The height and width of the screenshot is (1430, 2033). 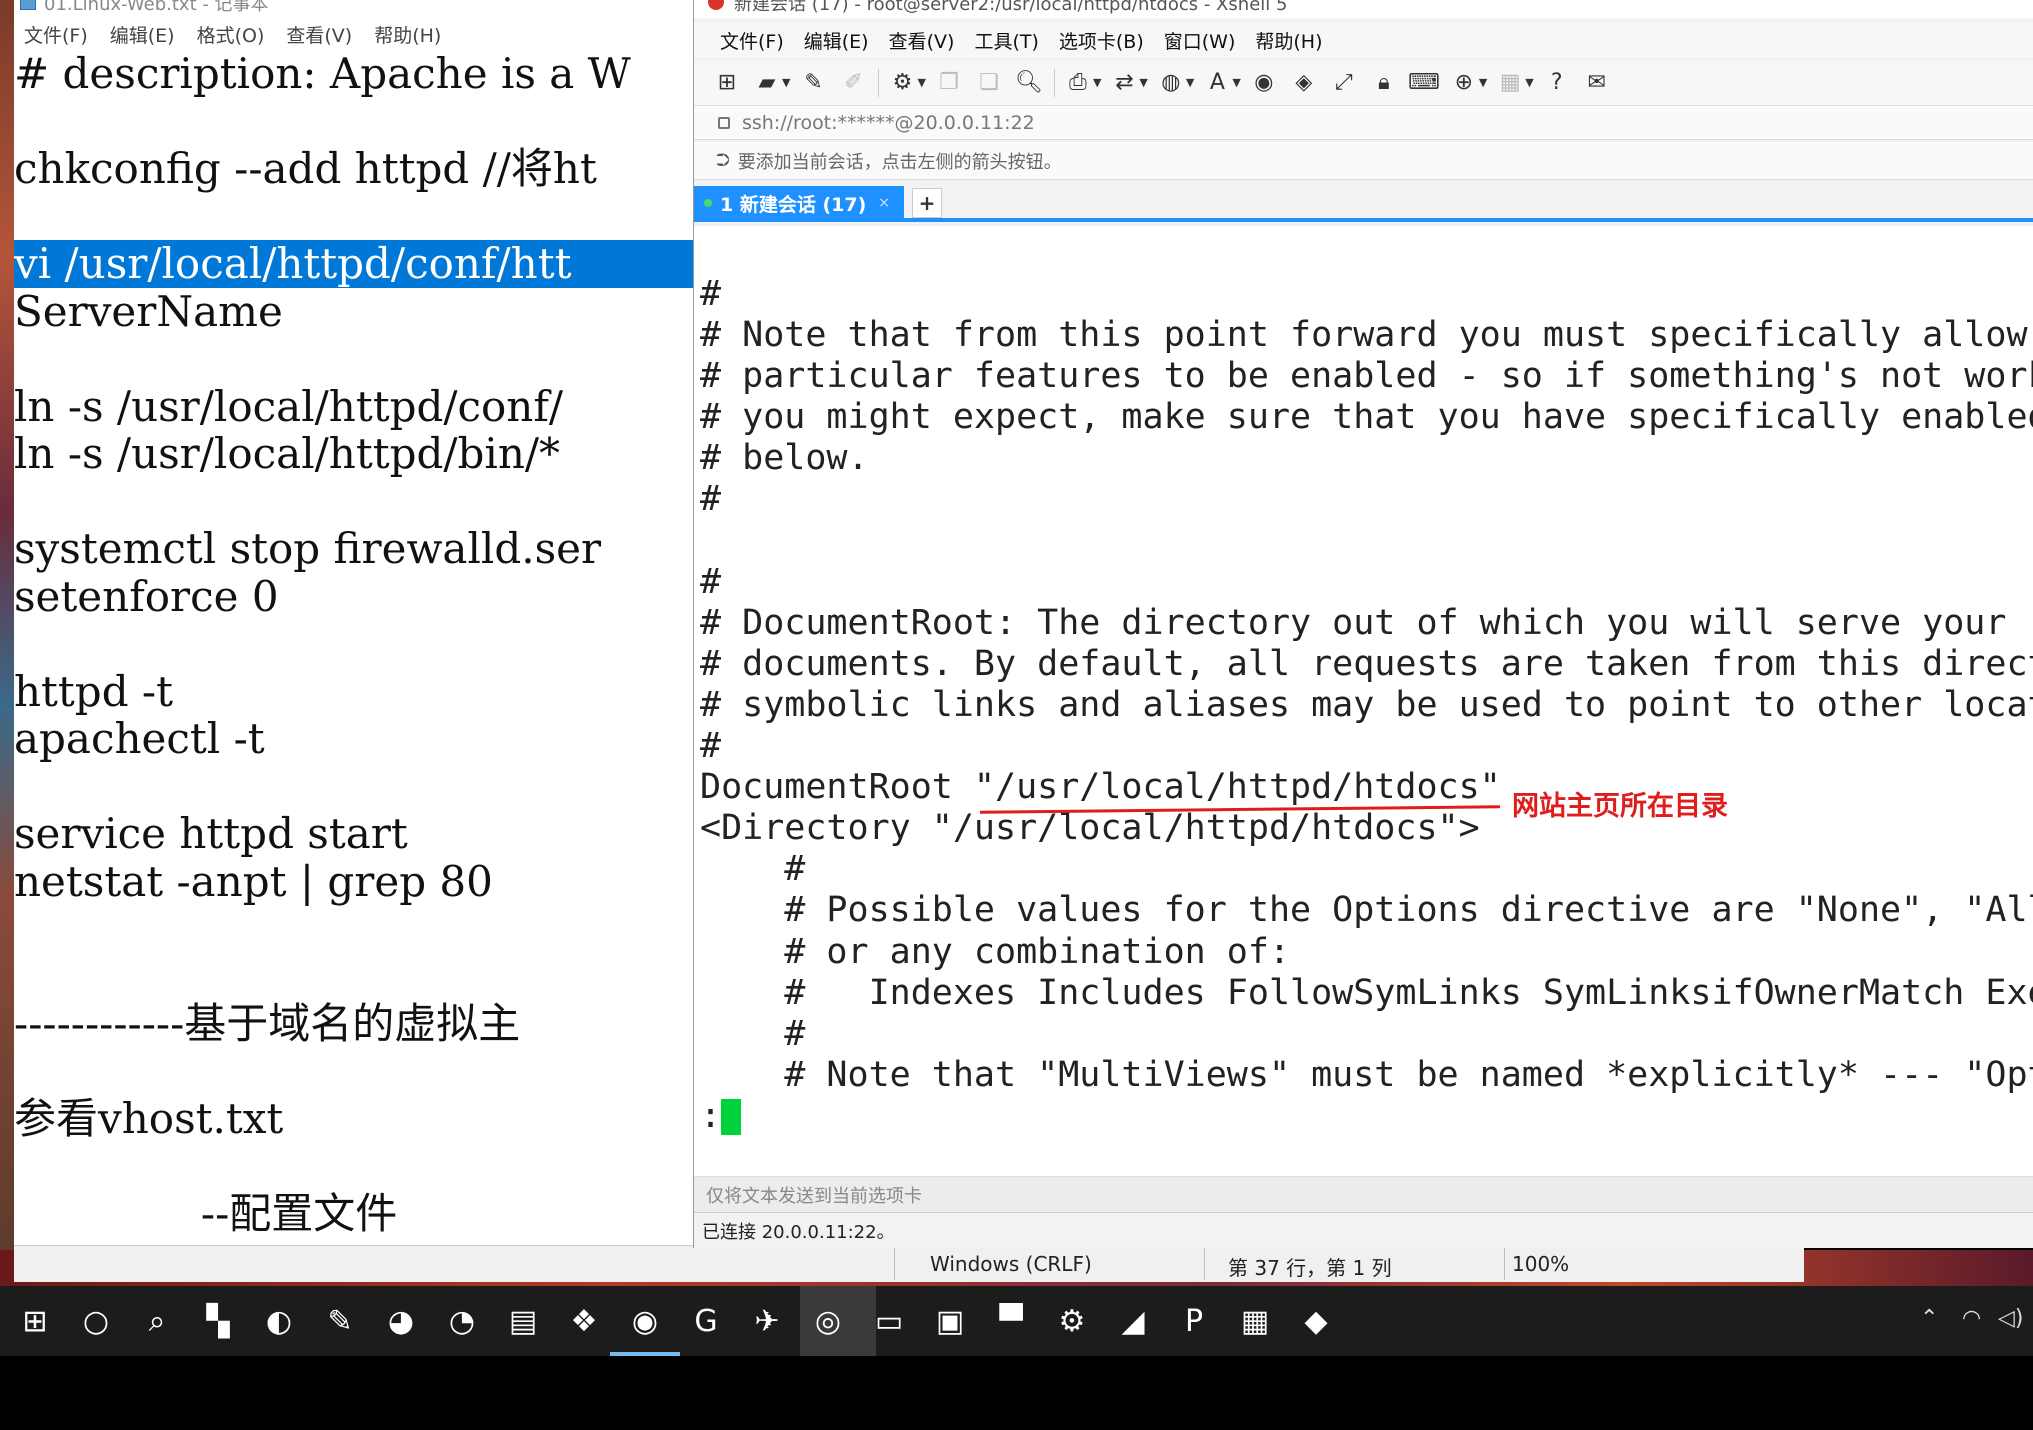 What do you see at coordinates (922, 40) in the screenshot?
I see `xshell-menu-view: 查看(V)` at bounding box center [922, 40].